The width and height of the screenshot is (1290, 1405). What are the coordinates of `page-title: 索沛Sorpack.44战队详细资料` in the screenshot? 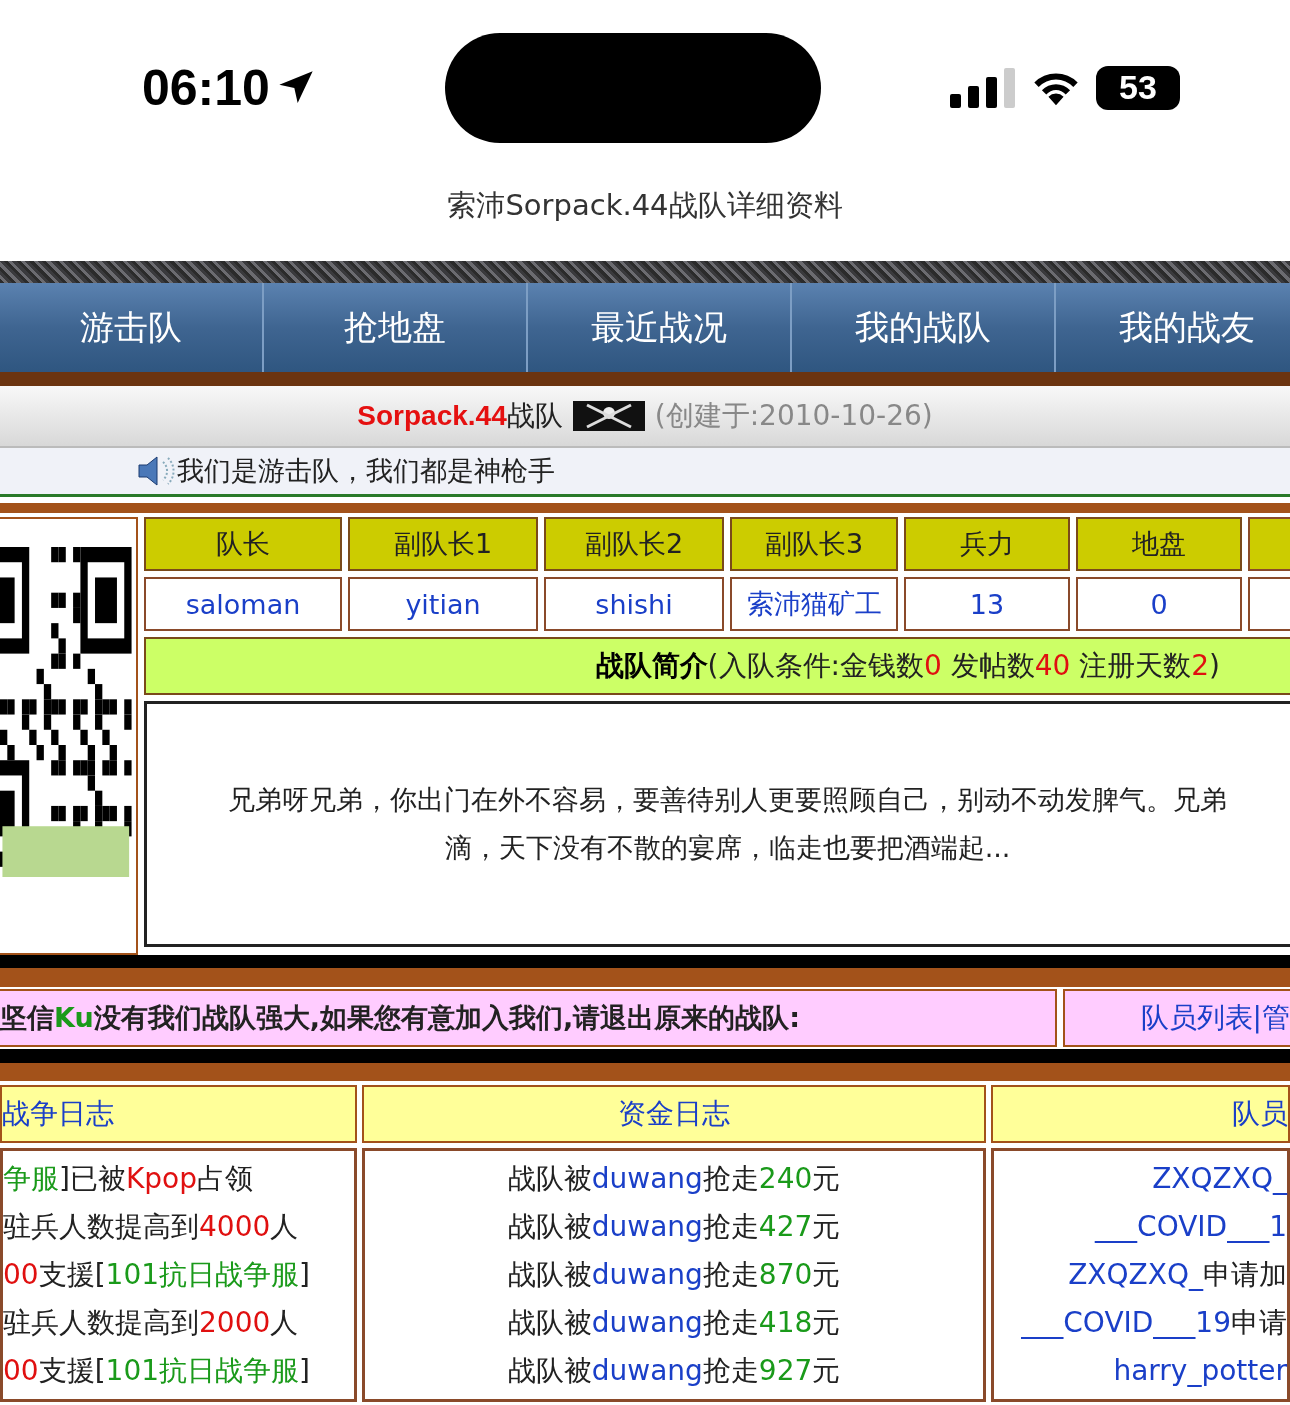 It's located at (645, 205).